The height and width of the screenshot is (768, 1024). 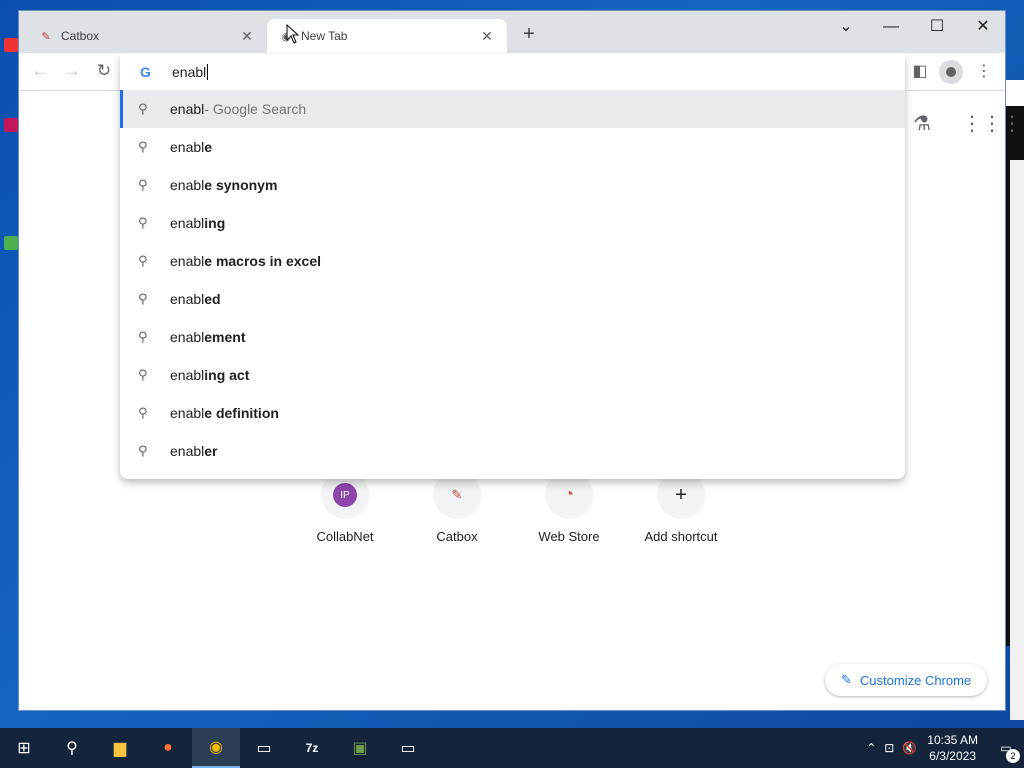 I want to click on maximize-button: ☐, so click(x=937, y=27).